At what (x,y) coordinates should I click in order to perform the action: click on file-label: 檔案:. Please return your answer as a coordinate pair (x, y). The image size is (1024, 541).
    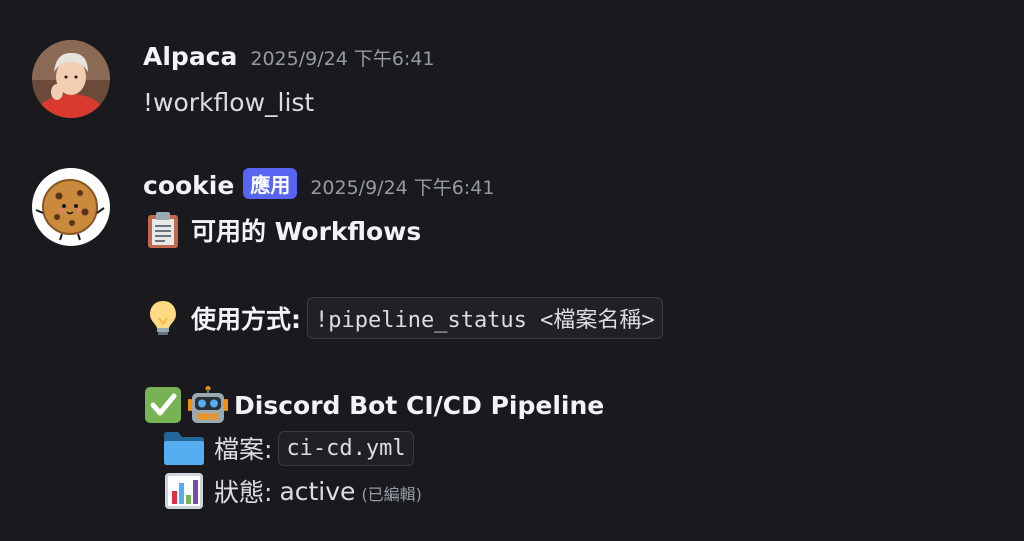
    Looking at the image, I should click on (243, 449).